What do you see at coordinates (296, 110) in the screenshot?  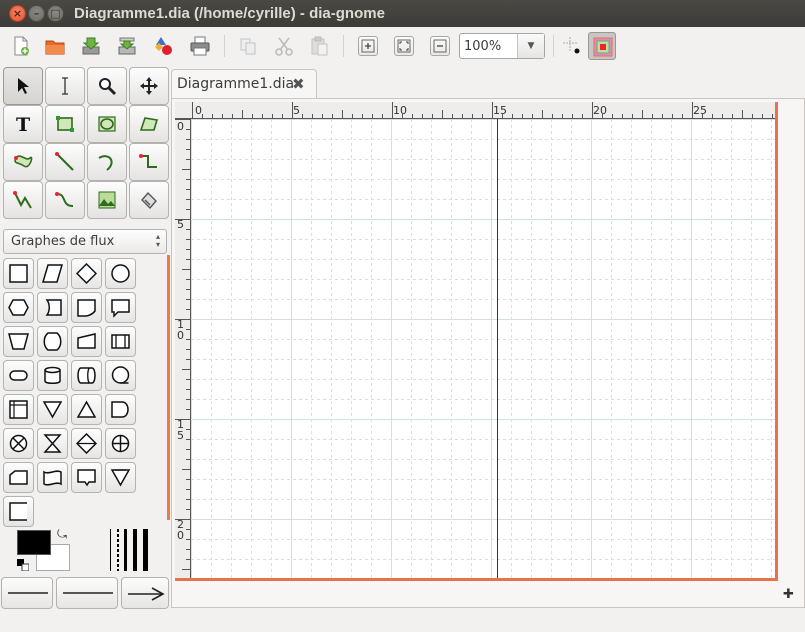 I see `hruler-label: 5` at bounding box center [296, 110].